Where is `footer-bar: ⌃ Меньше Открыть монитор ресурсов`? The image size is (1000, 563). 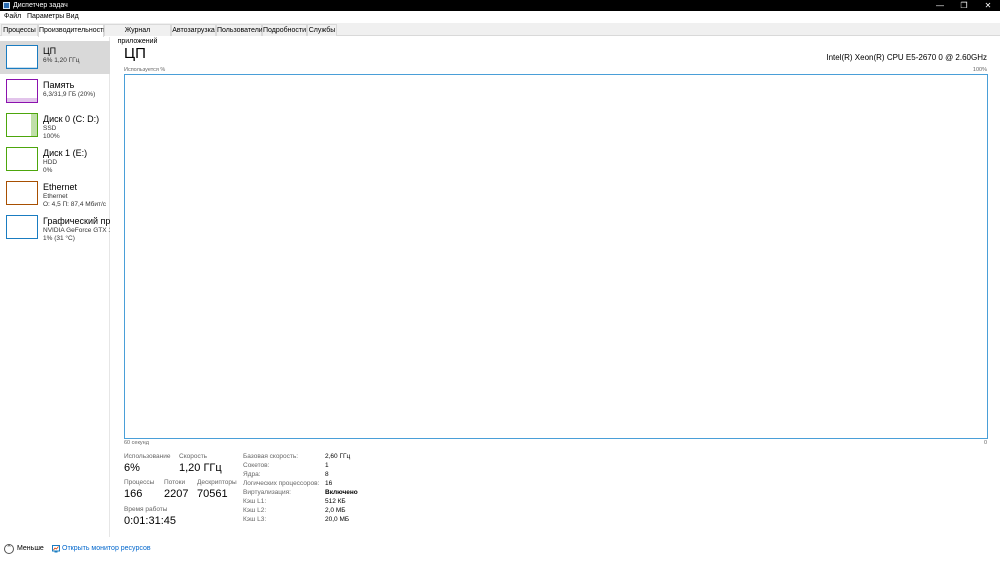
footer-bar: ⌃ Меньше Открыть монитор ресурсов is located at coordinates (500, 550).